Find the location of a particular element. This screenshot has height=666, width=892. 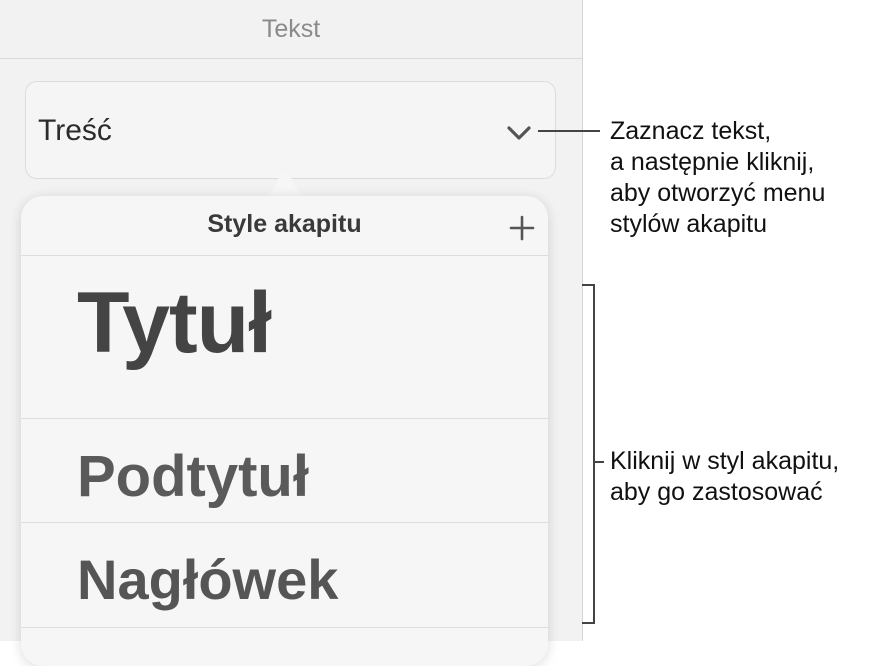

callout-leader-menu is located at coordinates (569, 131).